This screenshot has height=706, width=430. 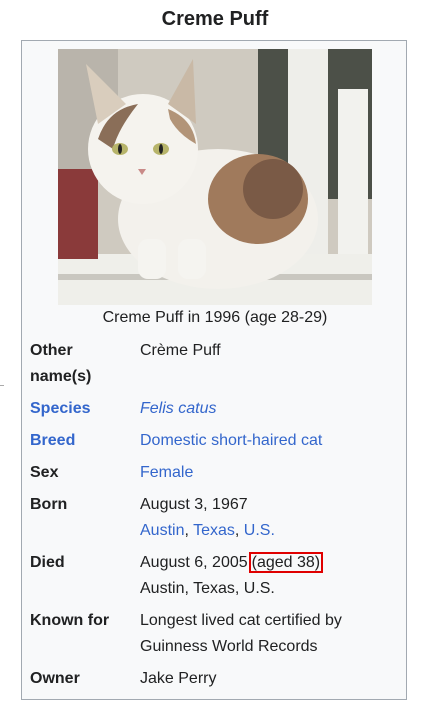 I want to click on died-age-highlight: (aged 38), so click(x=286, y=562).